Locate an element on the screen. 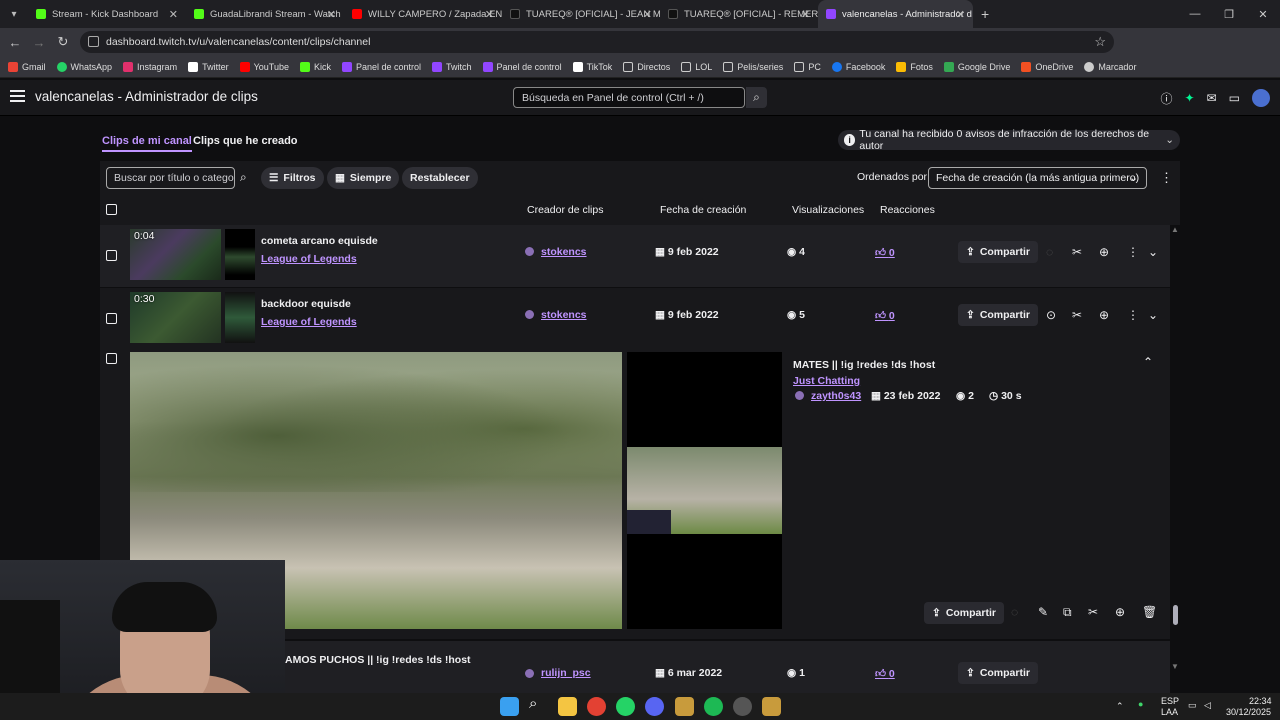 Image resolution: width=1280 pixels, height=720 pixels. scrollbar-thumb is located at coordinates (1175, 615).